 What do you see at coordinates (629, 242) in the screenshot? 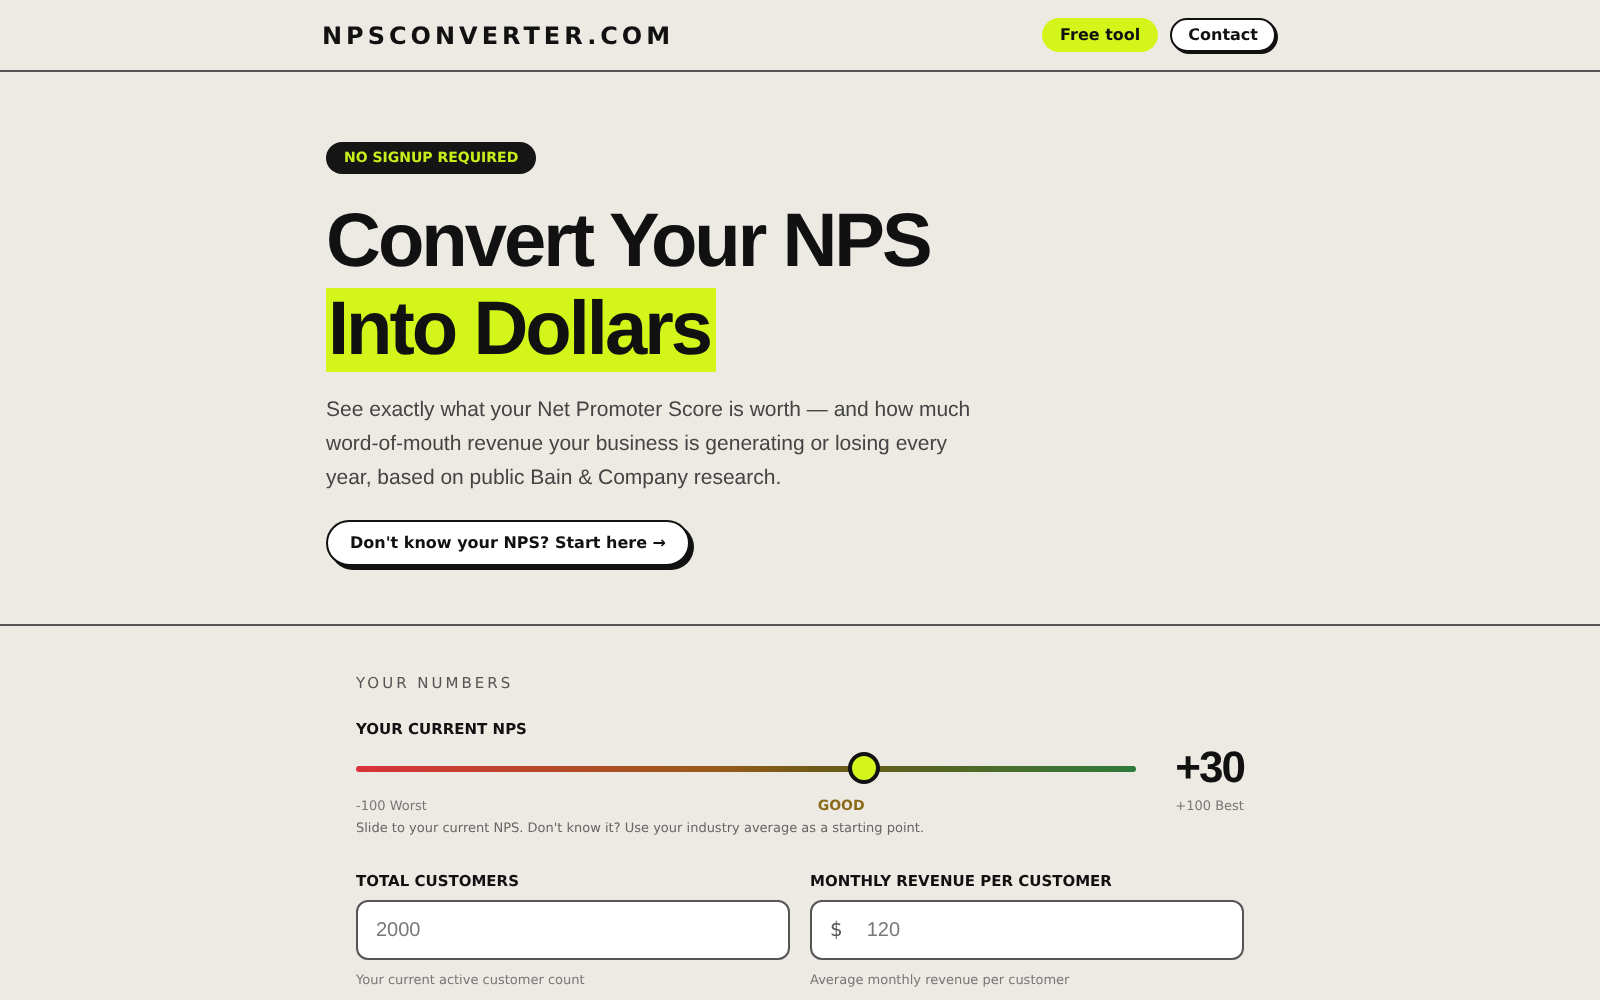
I see `hero-title: Convert Your NPS` at bounding box center [629, 242].